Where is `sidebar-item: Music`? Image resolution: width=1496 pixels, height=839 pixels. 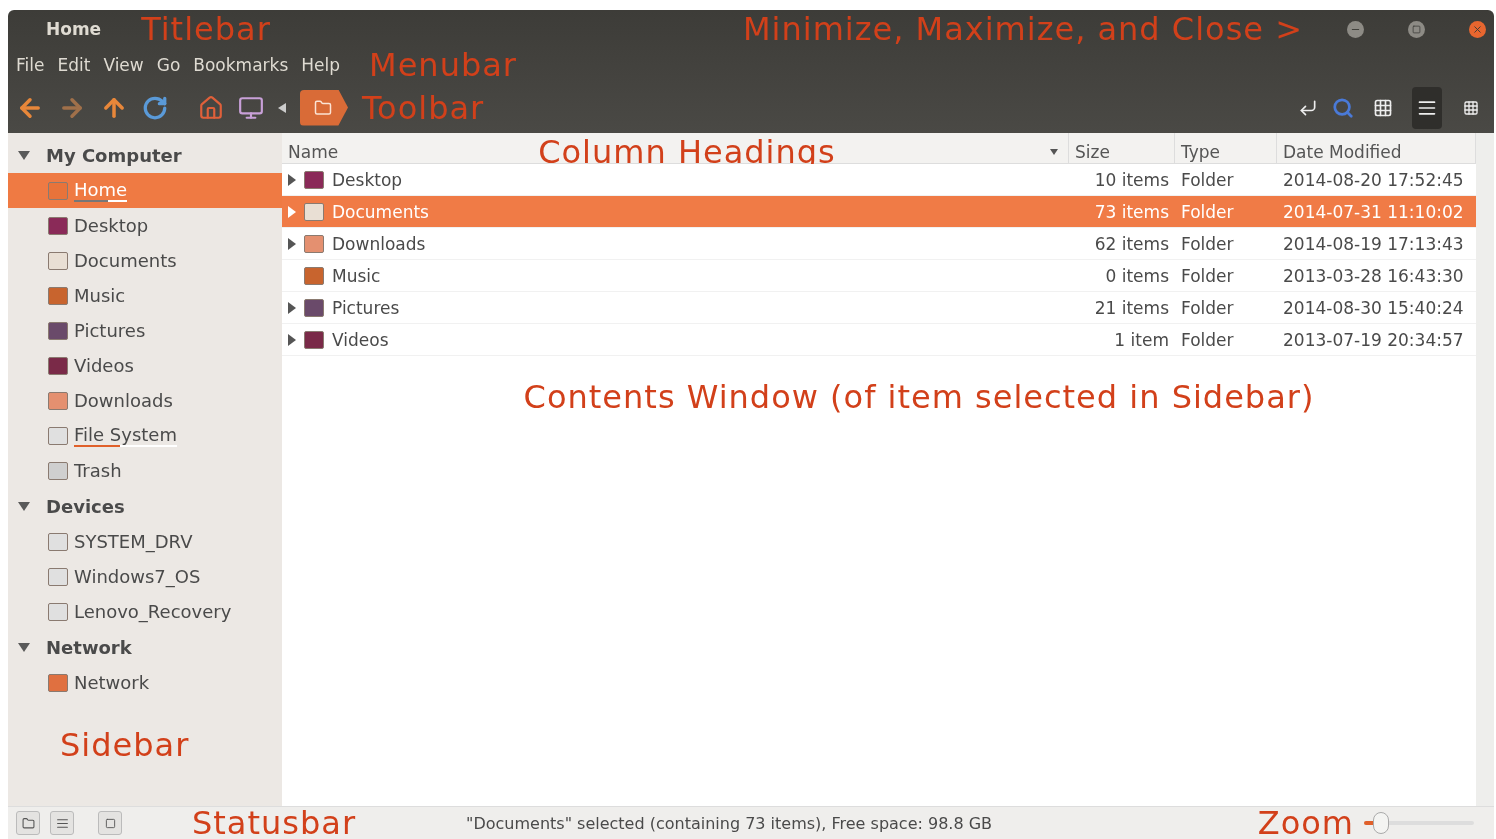 sidebar-item: Music is located at coordinates (145, 295).